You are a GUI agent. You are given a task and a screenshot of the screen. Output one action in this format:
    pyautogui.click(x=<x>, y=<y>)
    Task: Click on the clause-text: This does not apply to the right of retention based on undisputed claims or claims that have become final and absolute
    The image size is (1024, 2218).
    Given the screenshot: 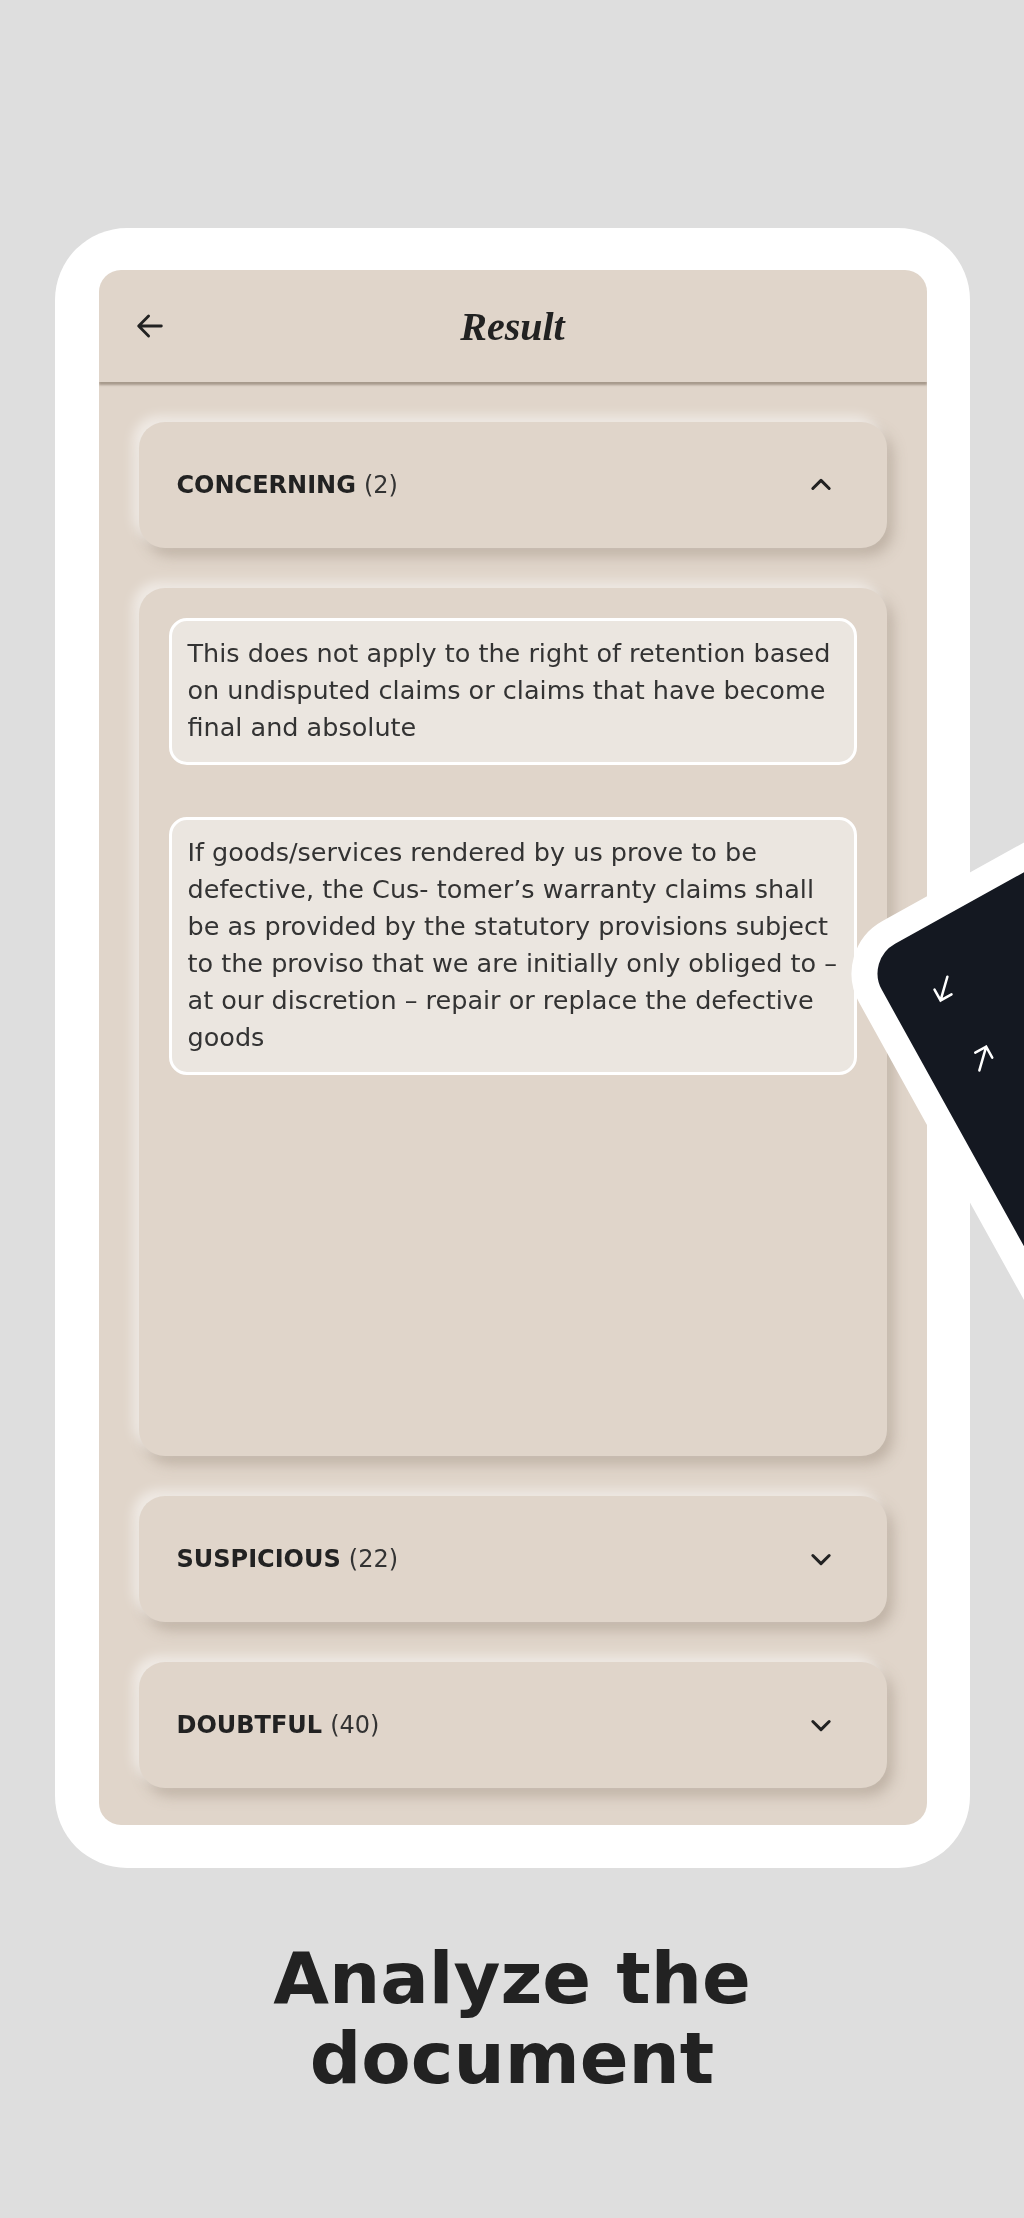 What is the action you would take?
    pyautogui.click(x=512, y=691)
    